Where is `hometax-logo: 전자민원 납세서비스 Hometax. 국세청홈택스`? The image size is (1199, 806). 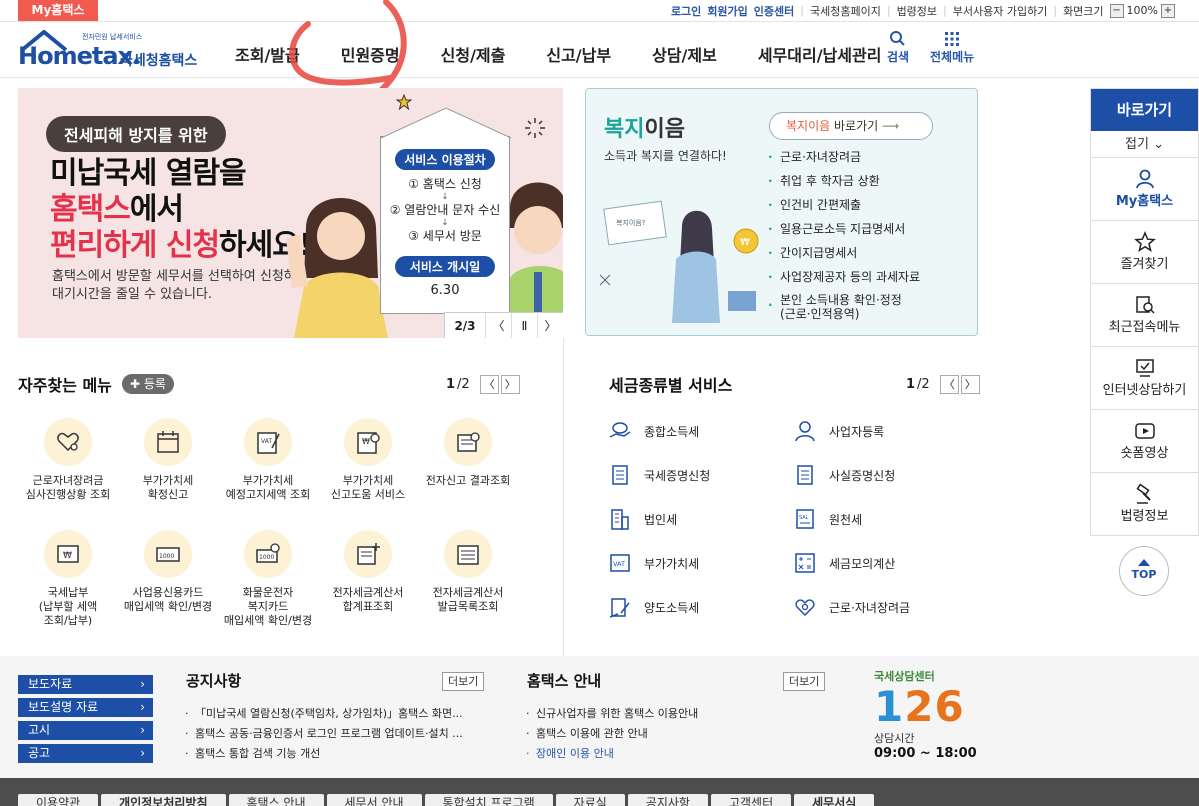
hometax-logo: 전자민원 납세서비스 Hometax. 국세청홈택스 is located at coordinates (113, 49).